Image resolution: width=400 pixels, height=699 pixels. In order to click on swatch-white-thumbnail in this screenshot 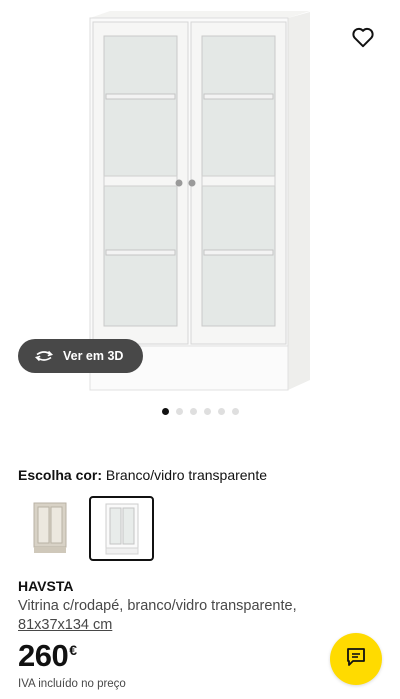, I will do `click(121, 528)`.